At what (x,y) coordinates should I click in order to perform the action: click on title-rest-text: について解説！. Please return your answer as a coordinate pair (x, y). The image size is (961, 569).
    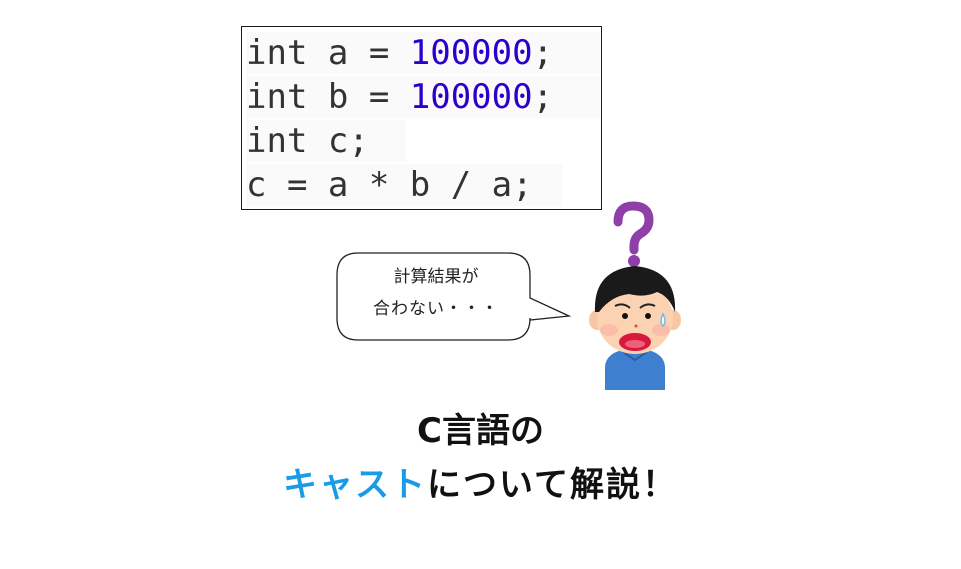
    Looking at the image, I should click on (552, 485).